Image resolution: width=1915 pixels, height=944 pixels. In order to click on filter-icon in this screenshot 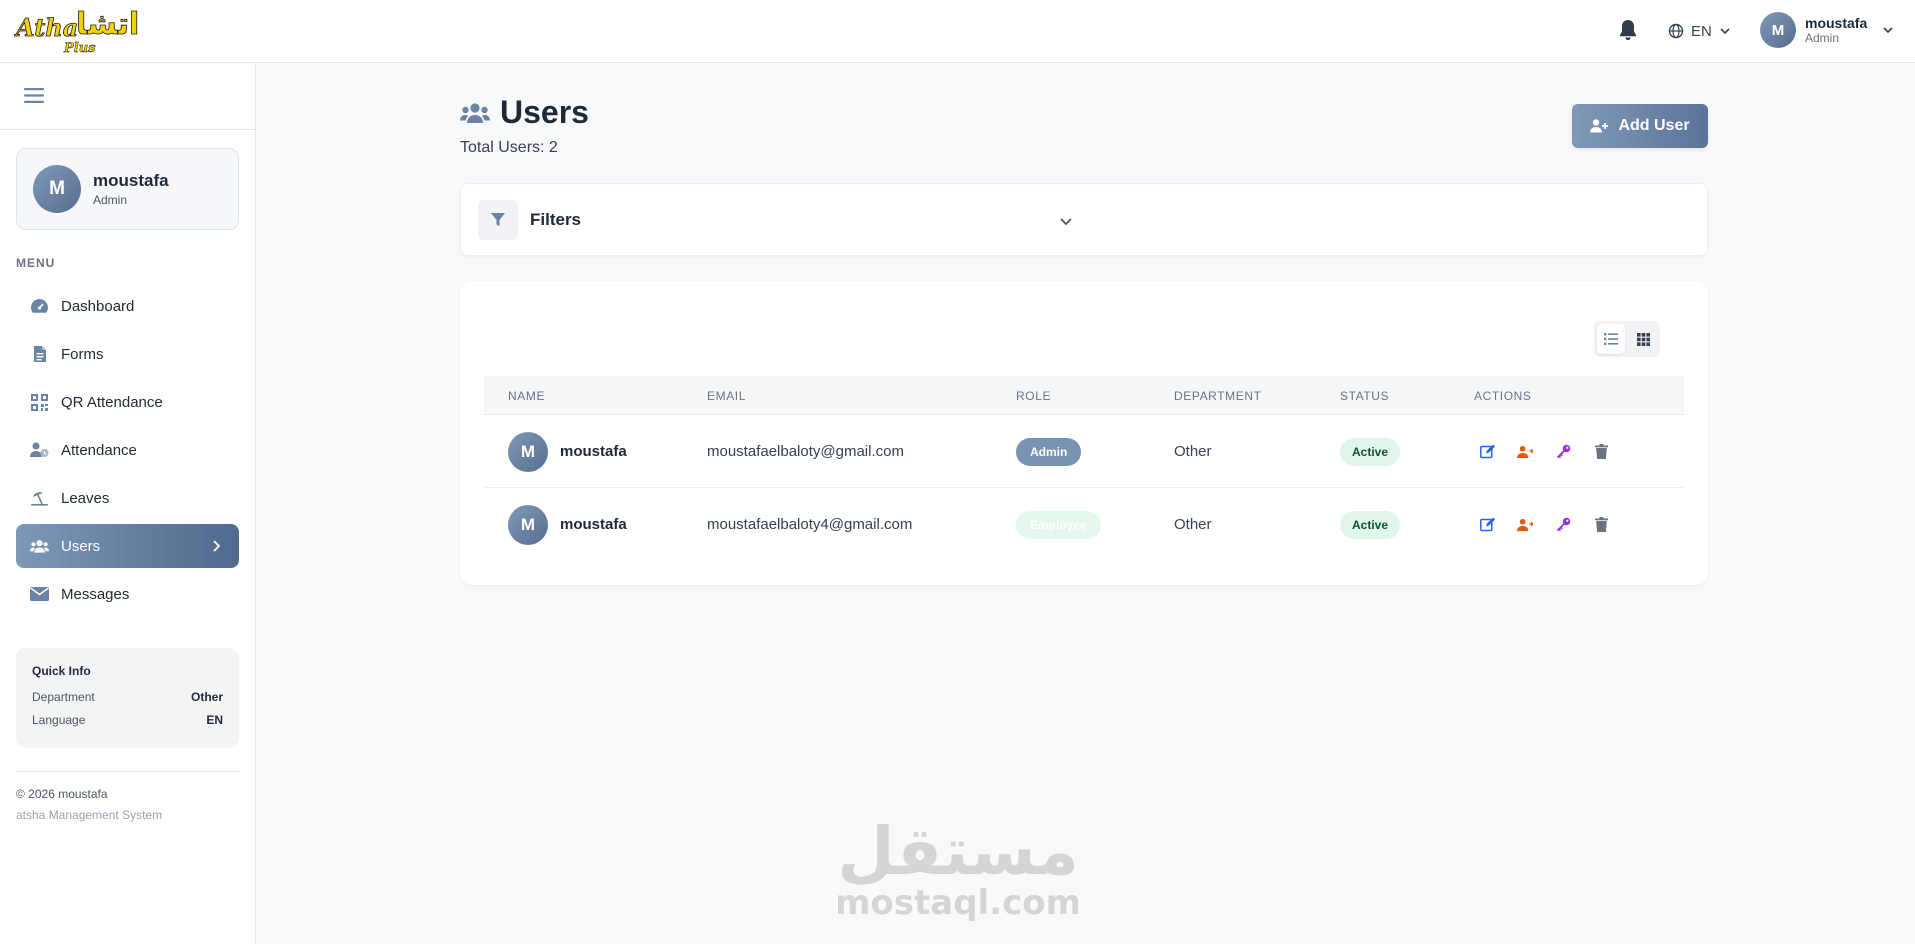, I will do `click(498, 220)`.